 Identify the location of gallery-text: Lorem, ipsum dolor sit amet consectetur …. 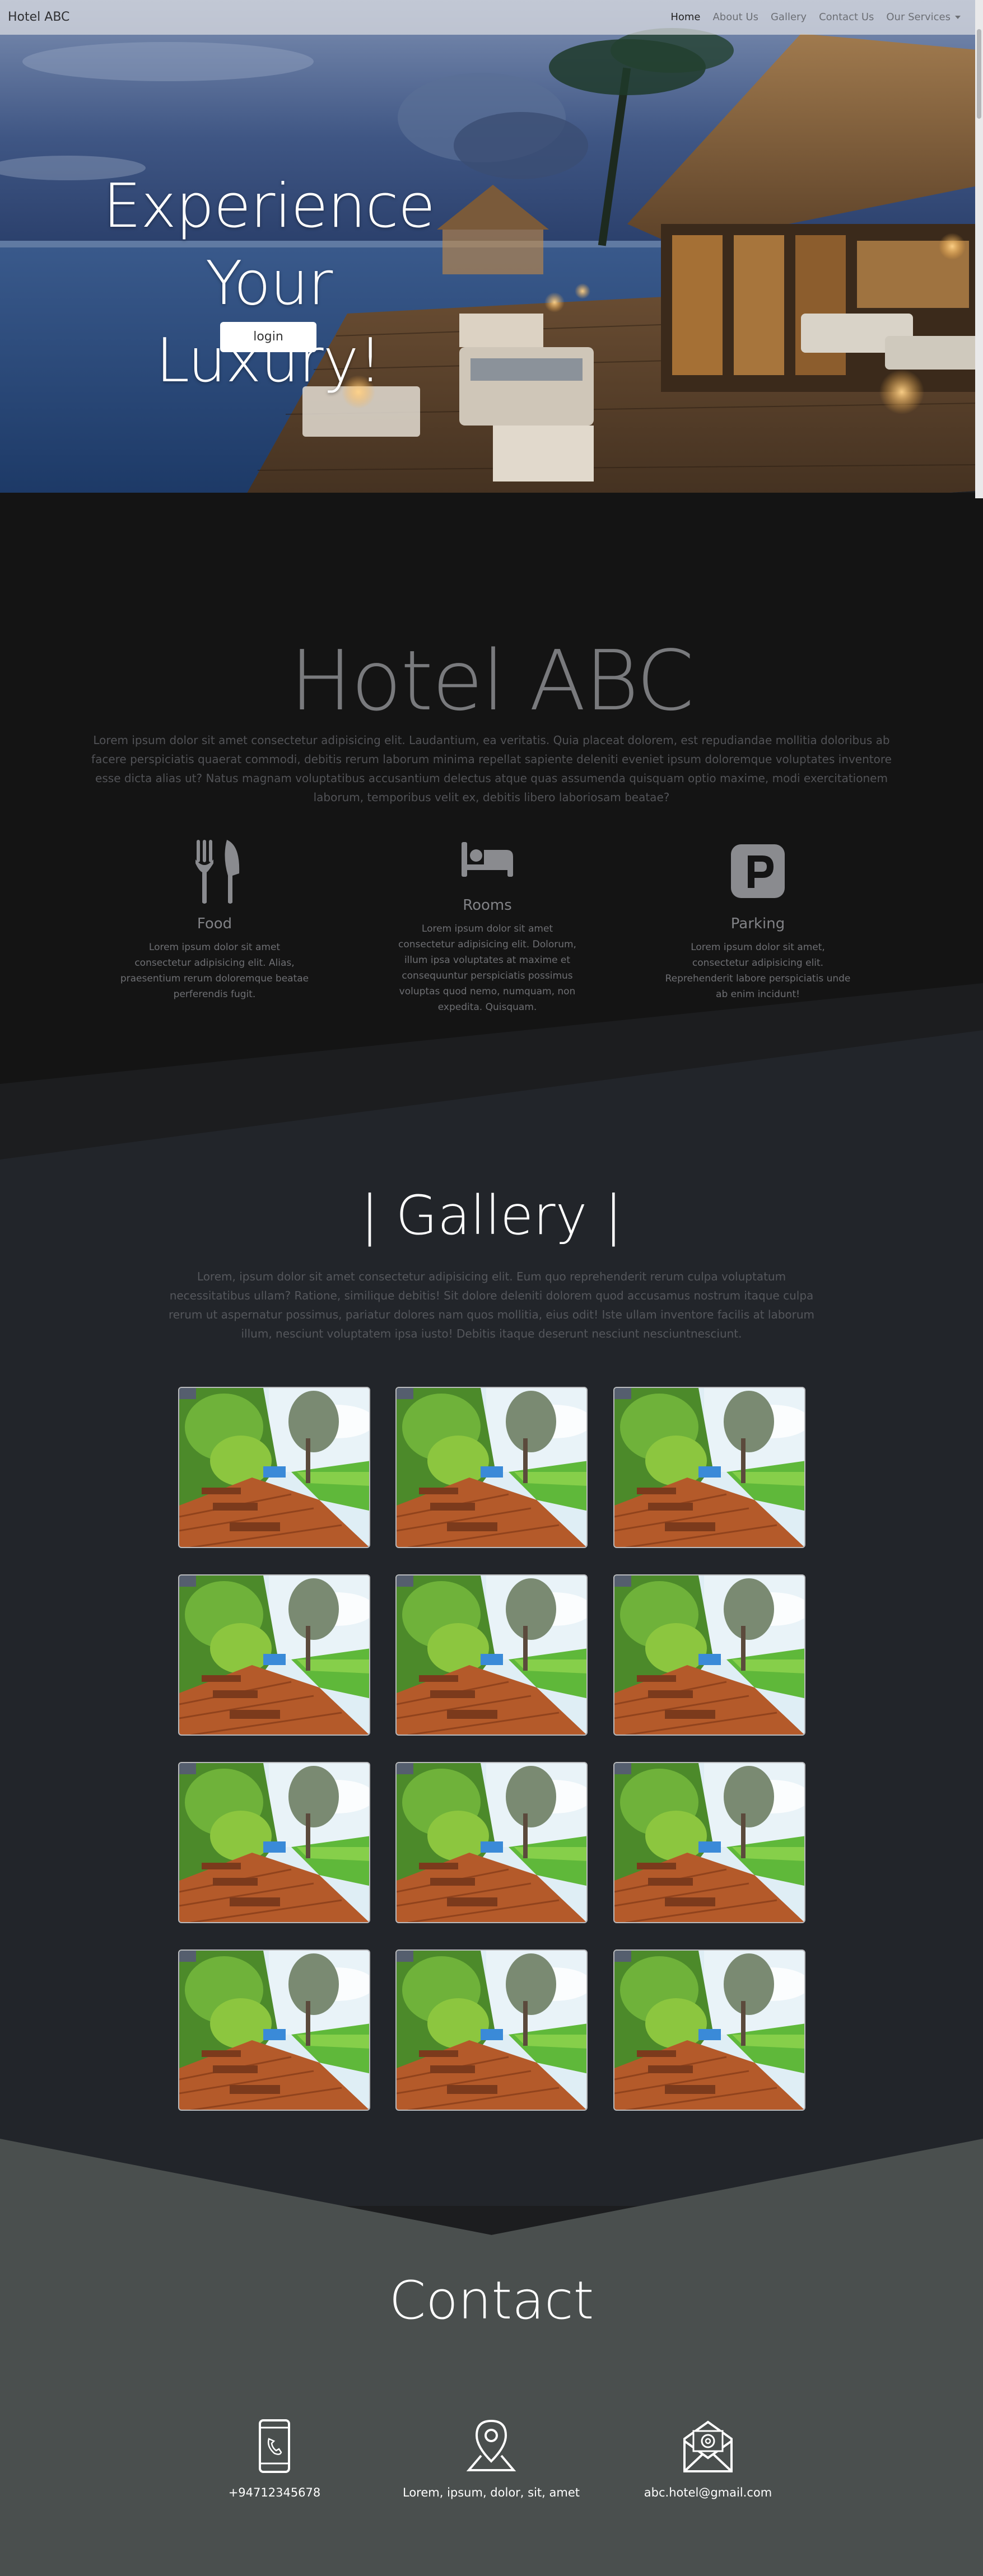
(491, 1305).